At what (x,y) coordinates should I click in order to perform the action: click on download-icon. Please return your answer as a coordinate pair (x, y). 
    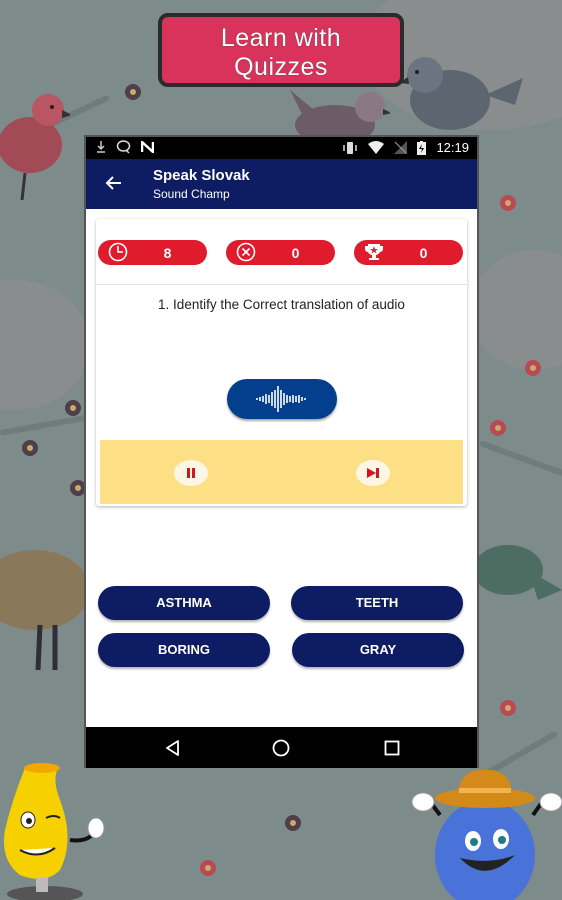
    Looking at the image, I should click on (101, 147).